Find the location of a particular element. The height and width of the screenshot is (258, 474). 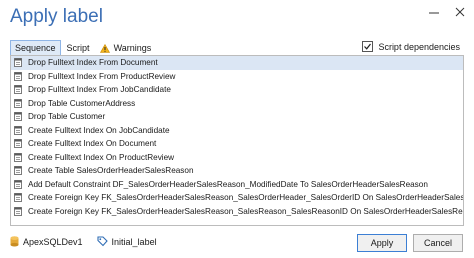

tab-sequence-label: Sequence is located at coordinates (35, 48).